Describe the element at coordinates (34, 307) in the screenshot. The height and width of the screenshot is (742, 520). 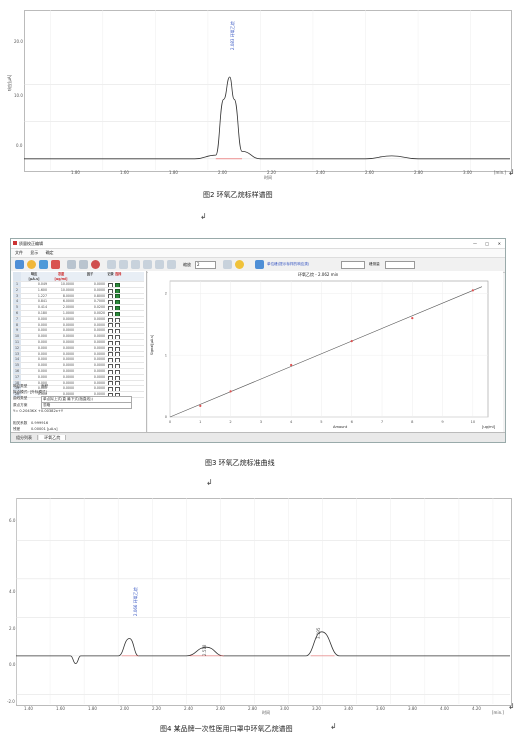
I see `response-cell: 0.414` at that location.